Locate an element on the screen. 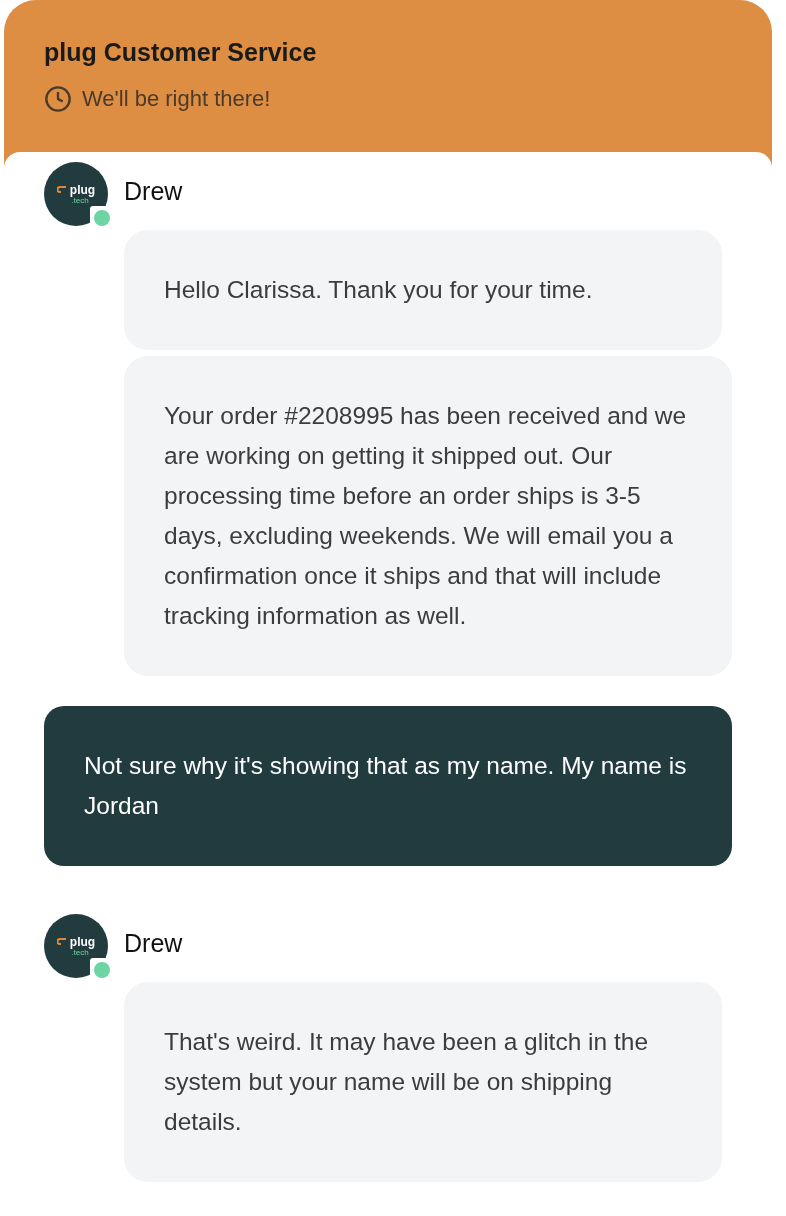 The height and width of the screenshot is (1216, 786). agent-message-bubble: Hello Clarissa. Thank you for your time. is located at coordinates (423, 290).